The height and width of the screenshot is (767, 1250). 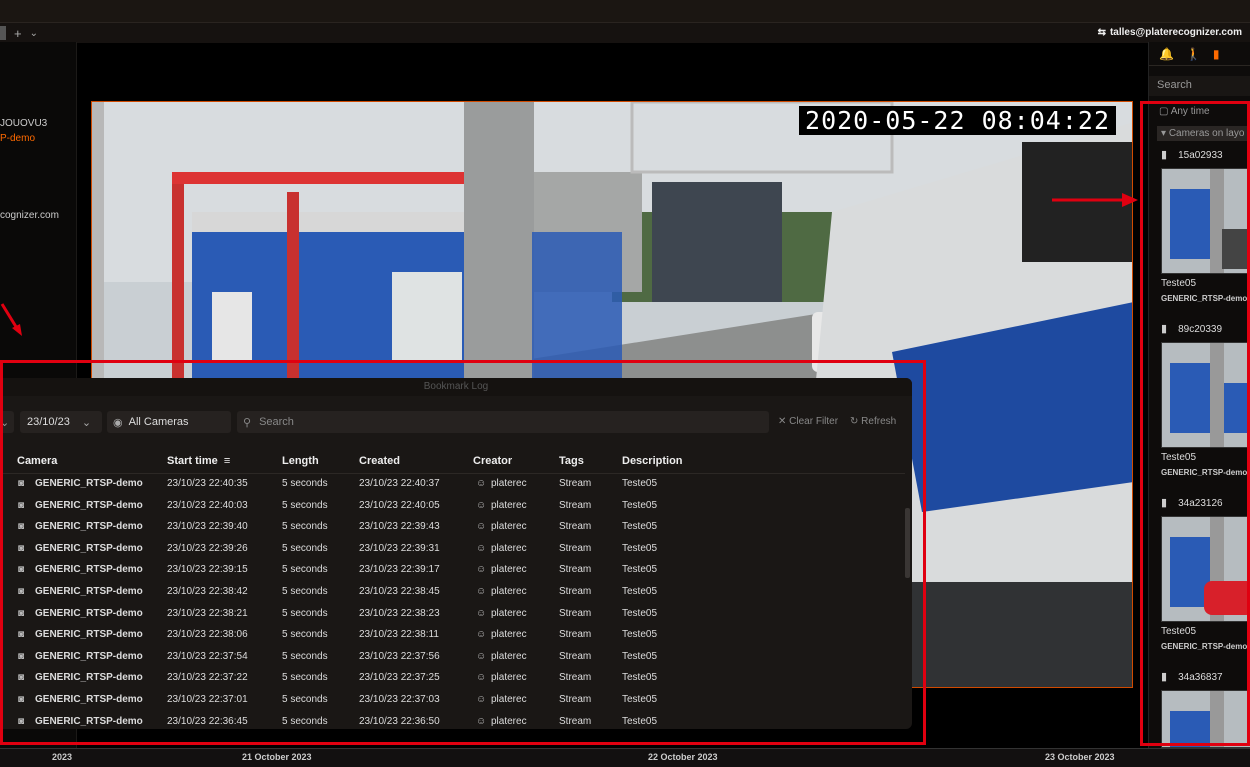 I want to click on camera-select: ◉ All Cameras, so click(x=169, y=422).